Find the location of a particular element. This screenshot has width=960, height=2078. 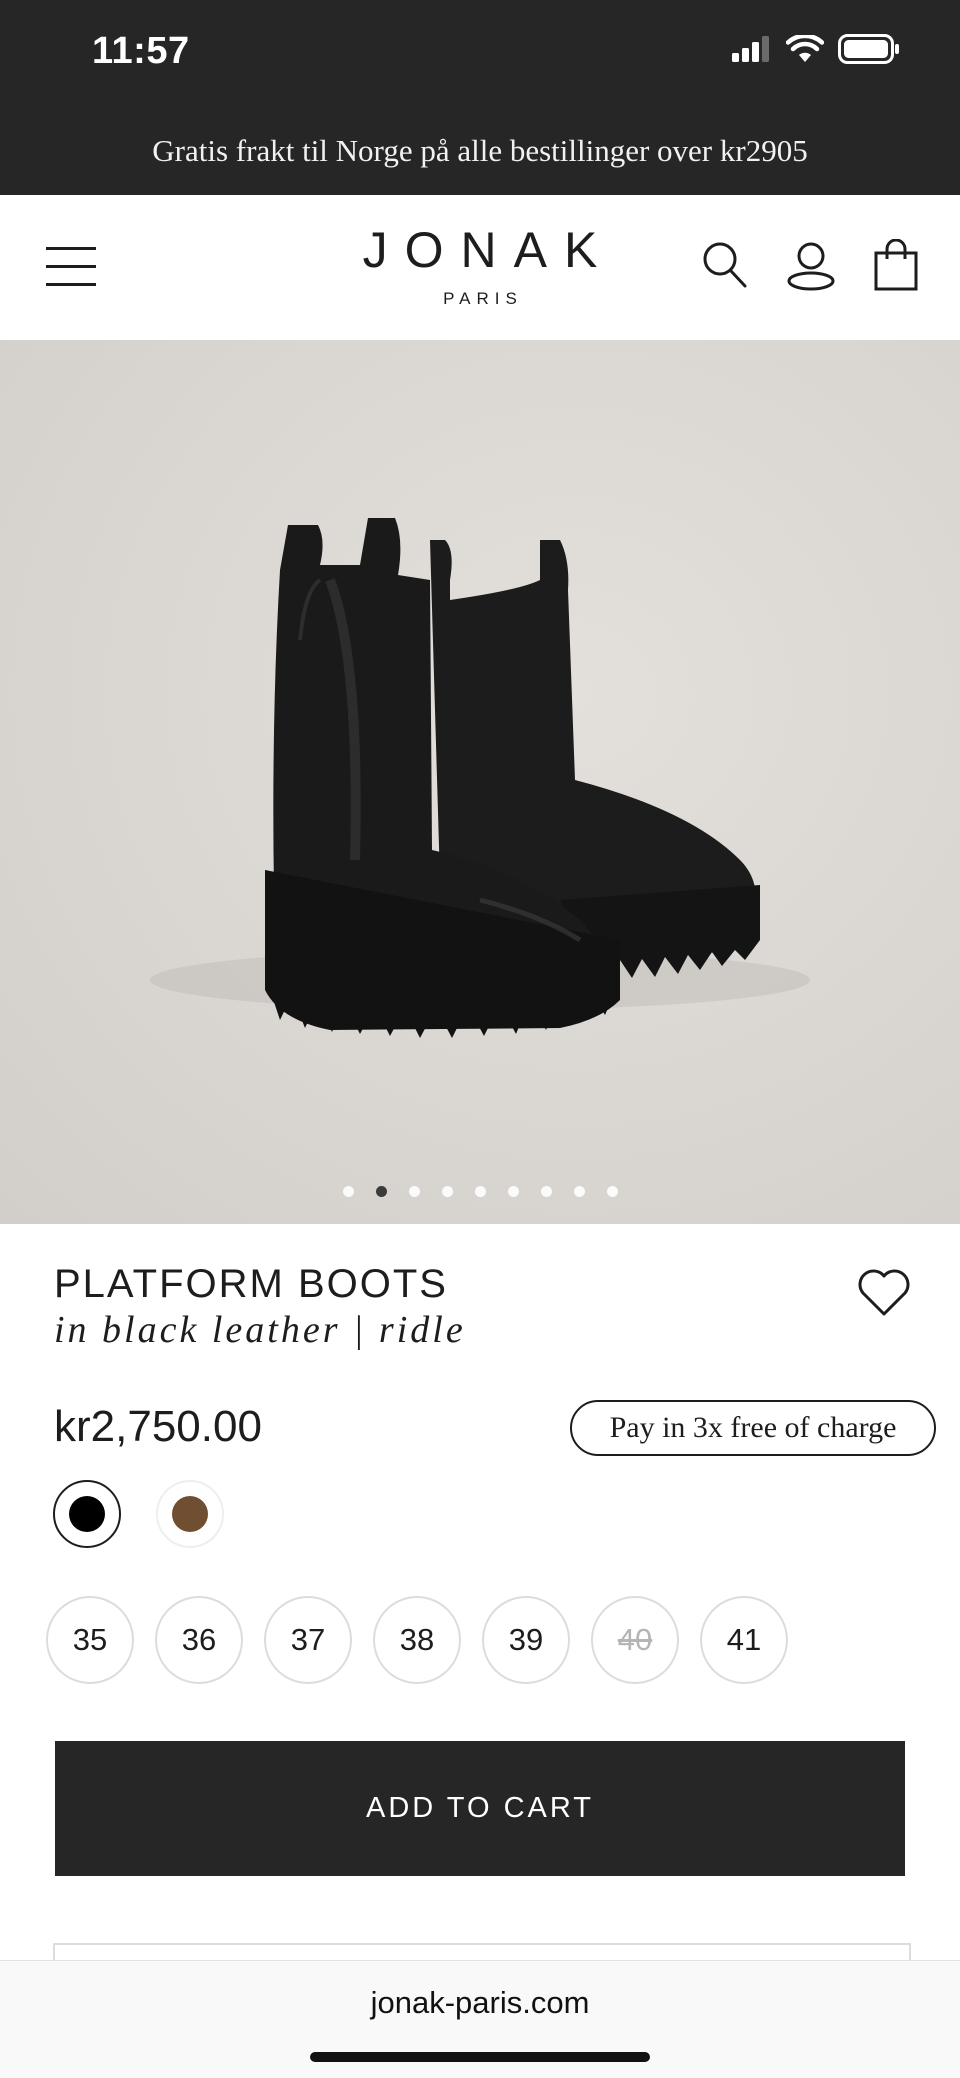

site-header: JONAK PARIS is located at coordinates (480, 267).